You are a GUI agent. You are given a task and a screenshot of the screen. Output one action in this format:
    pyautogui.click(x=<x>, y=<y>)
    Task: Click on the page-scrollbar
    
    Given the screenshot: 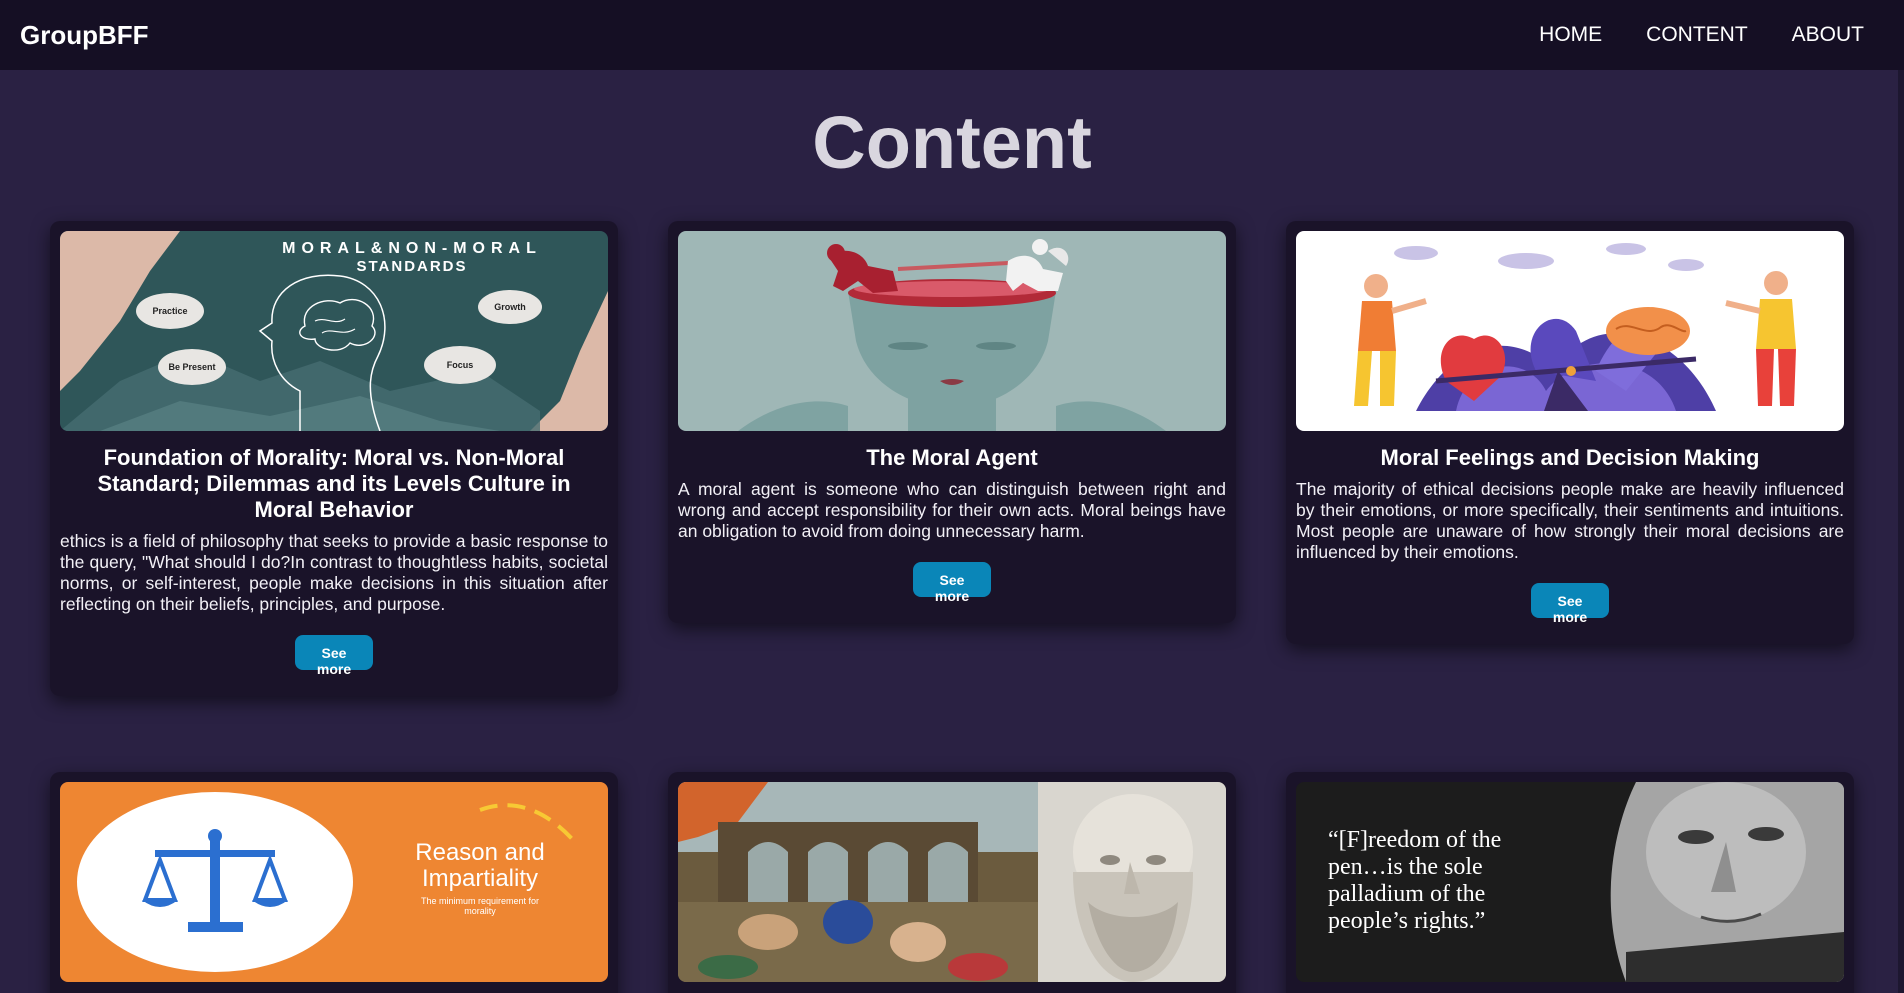 What is the action you would take?
    pyautogui.click(x=1901, y=531)
    